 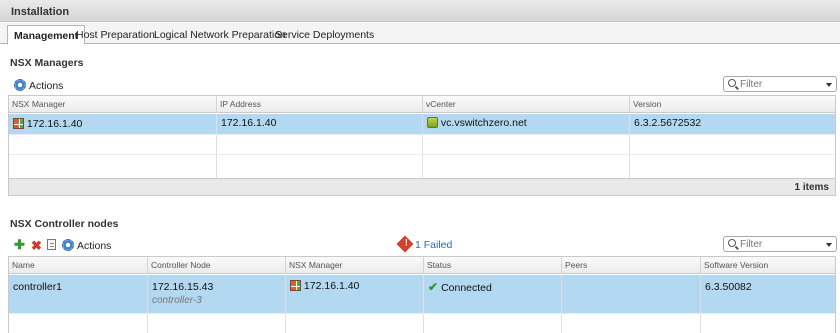 I want to click on peers-cell, so click(x=631, y=294).